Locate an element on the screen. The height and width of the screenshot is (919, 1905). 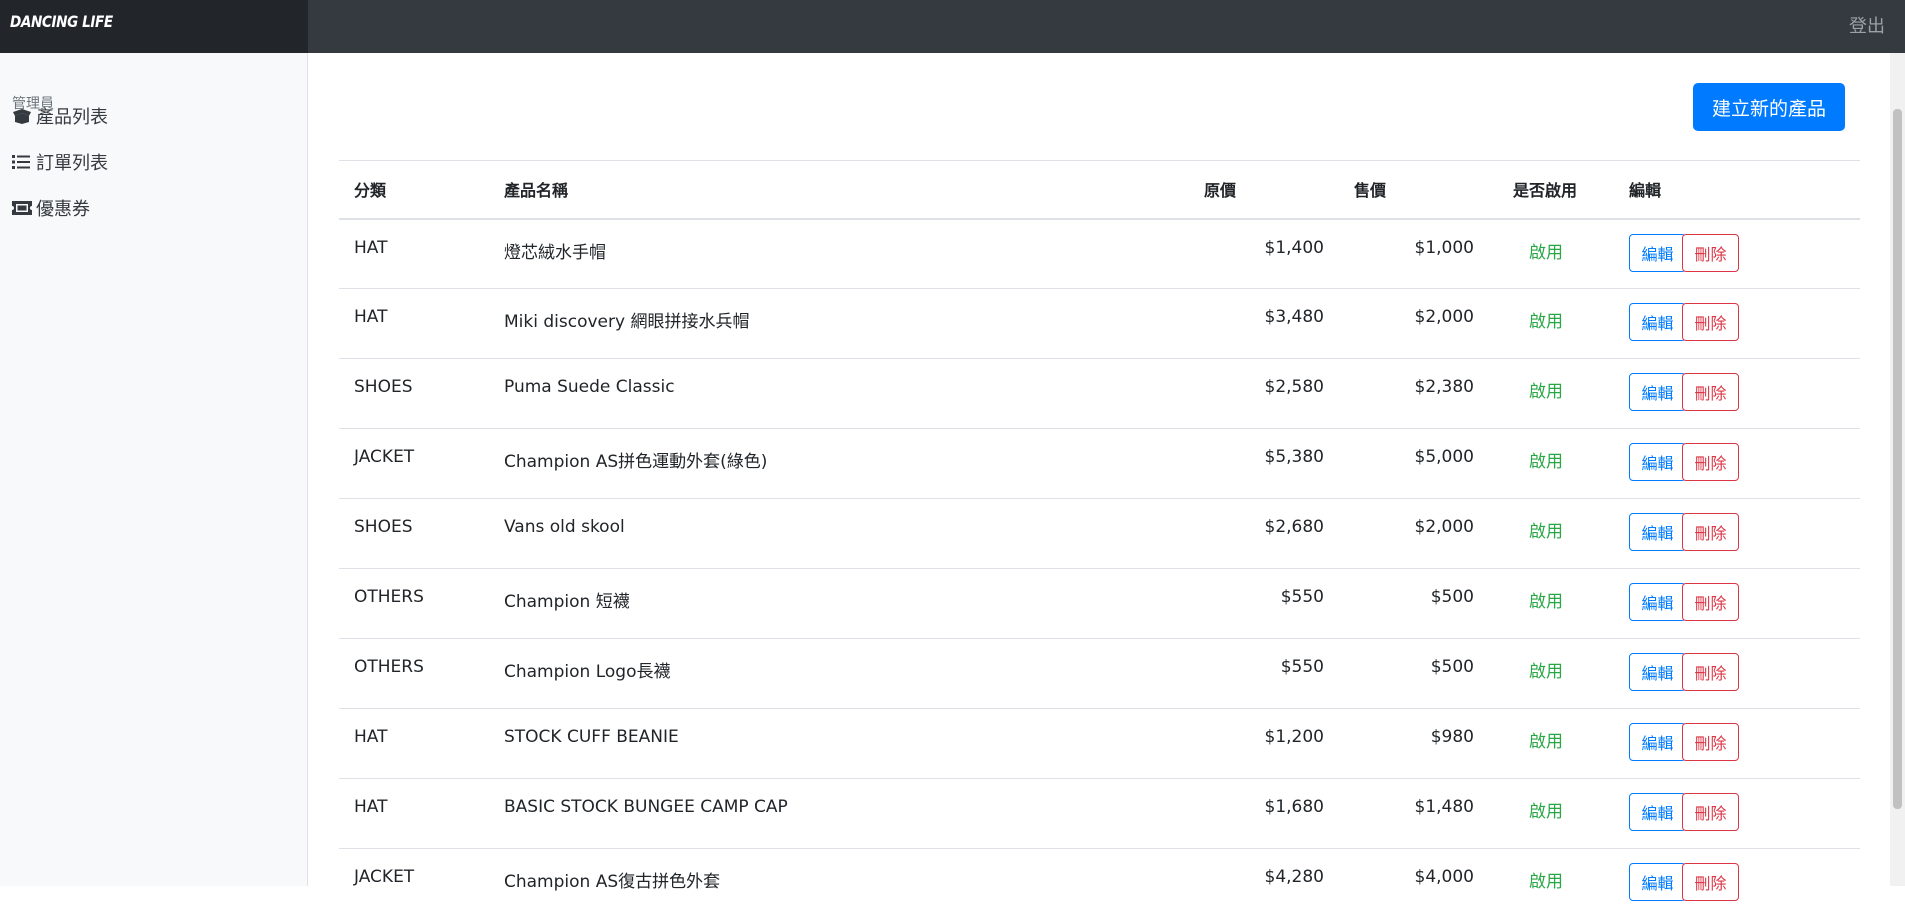
table-row: HAT 燈芯絨水手帽 $1,400 $1,000 啟用 編輯 刪除 is located at coordinates (1099, 253).